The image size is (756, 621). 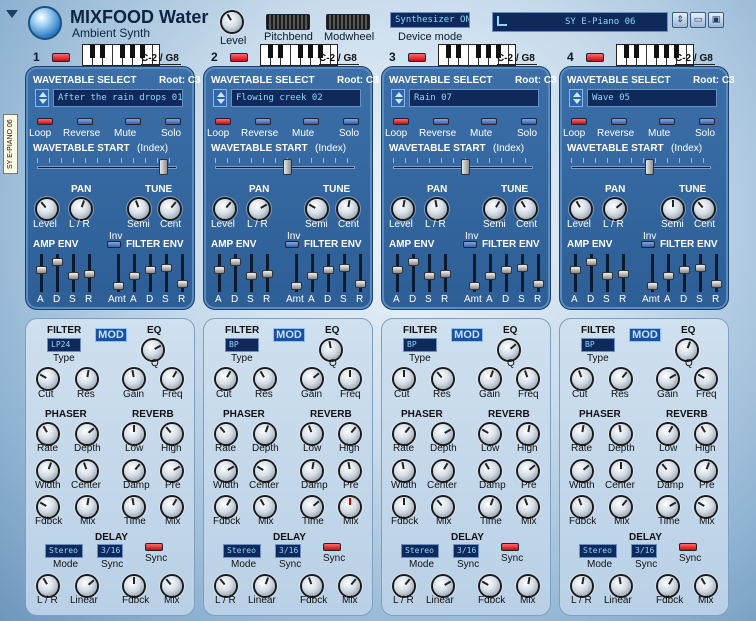 What do you see at coordinates (267, 274) in the screenshot?
I see `amp-env-r-slider` at bounding box center [267, 274].